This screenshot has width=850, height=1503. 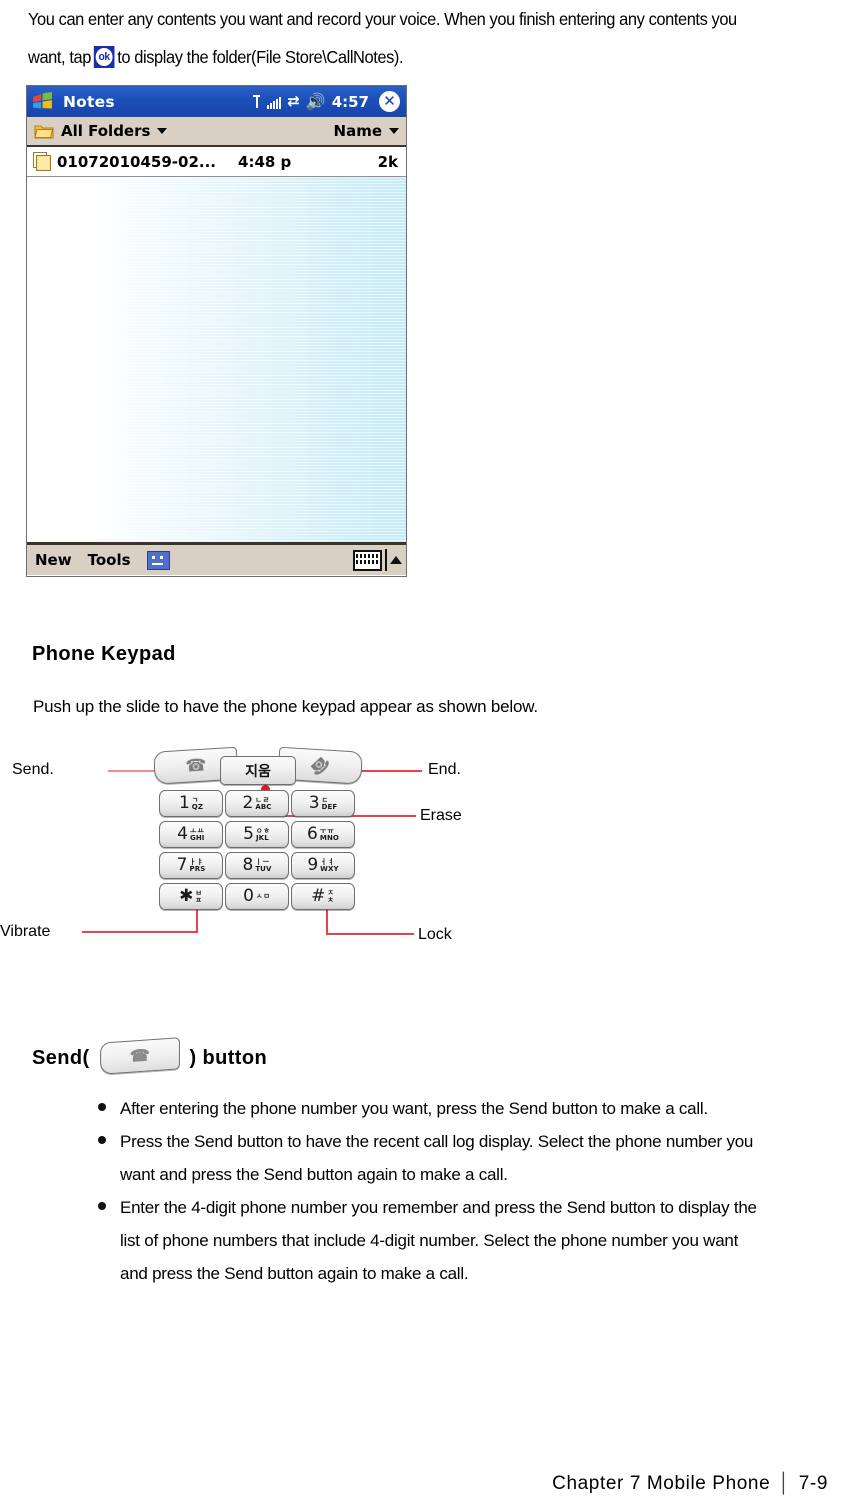 What do you see at coordinates (263, 865) in the screenshot?
I see `key-8-sub: ㅣㅡ TUV` at bounding box center [263, 865].